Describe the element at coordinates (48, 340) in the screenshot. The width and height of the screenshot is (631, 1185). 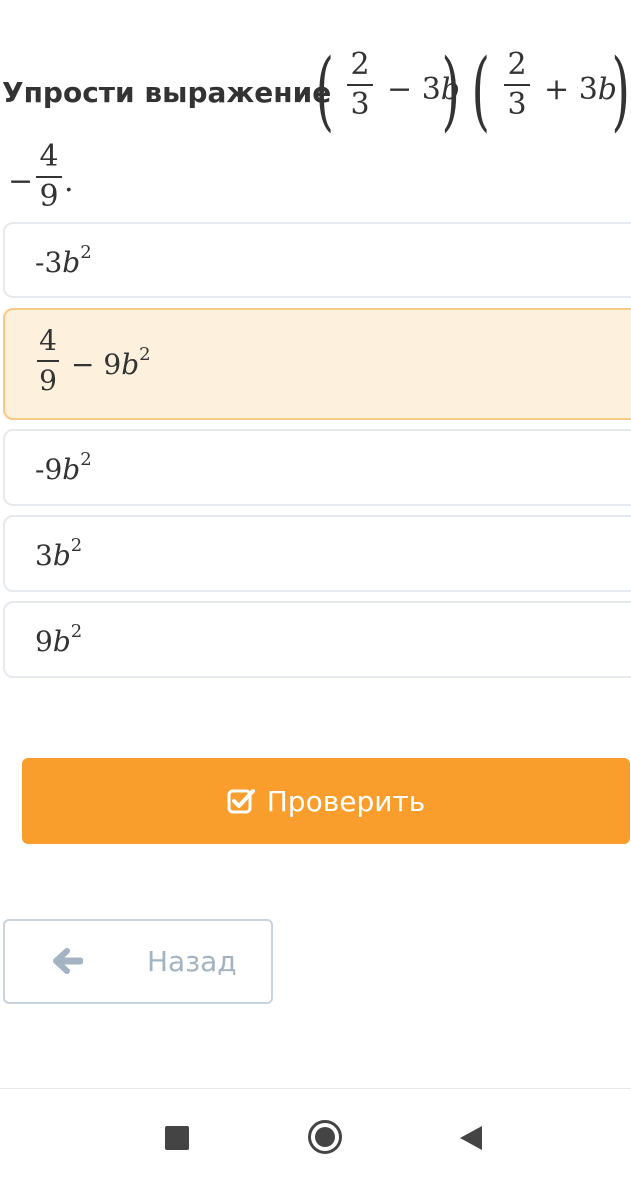
I see `option-2-numerator: 4` at that location.